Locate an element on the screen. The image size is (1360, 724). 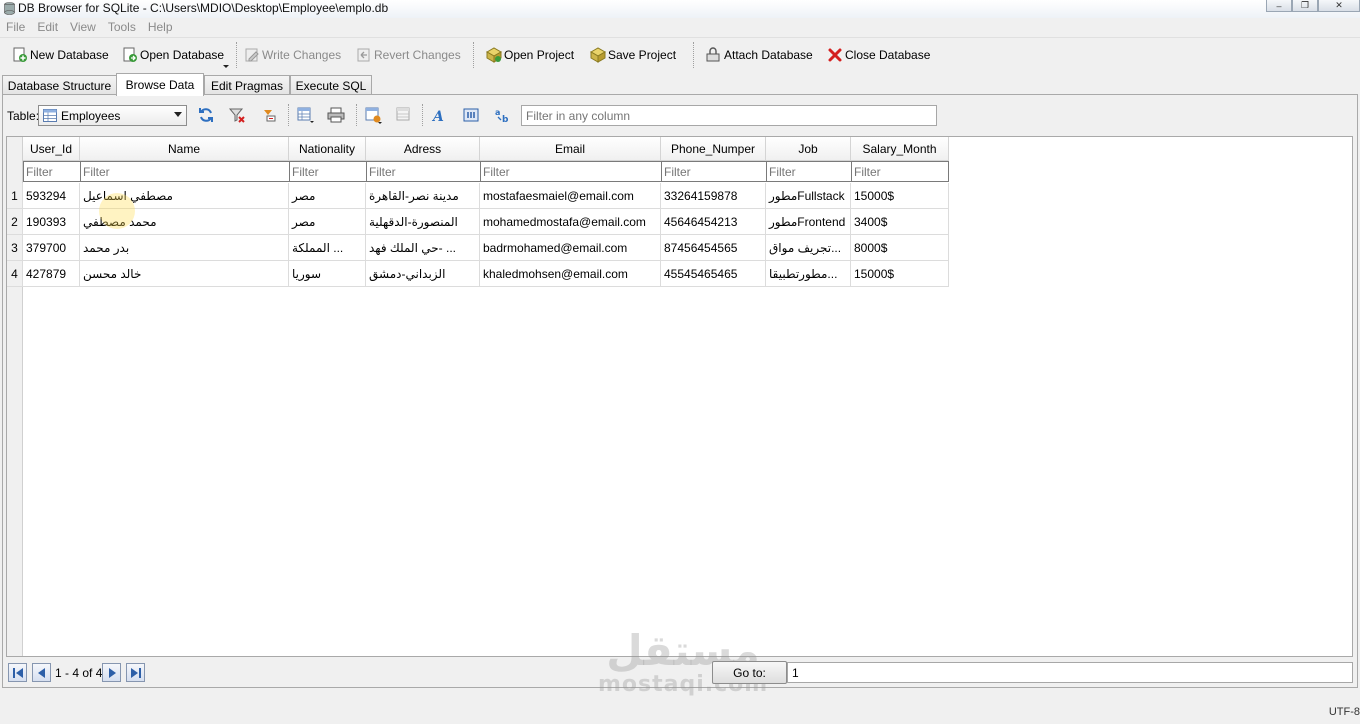
save-results-button is located at coordinates (305, 115).